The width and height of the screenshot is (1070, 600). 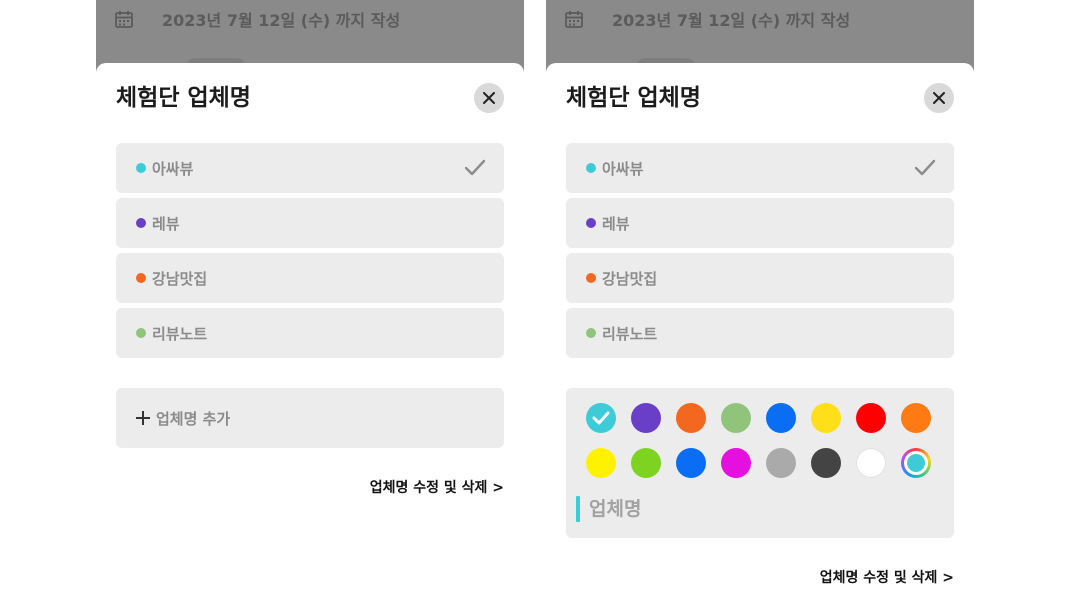 I want to click on custom-color-swatch, so click(x=916, y=463).